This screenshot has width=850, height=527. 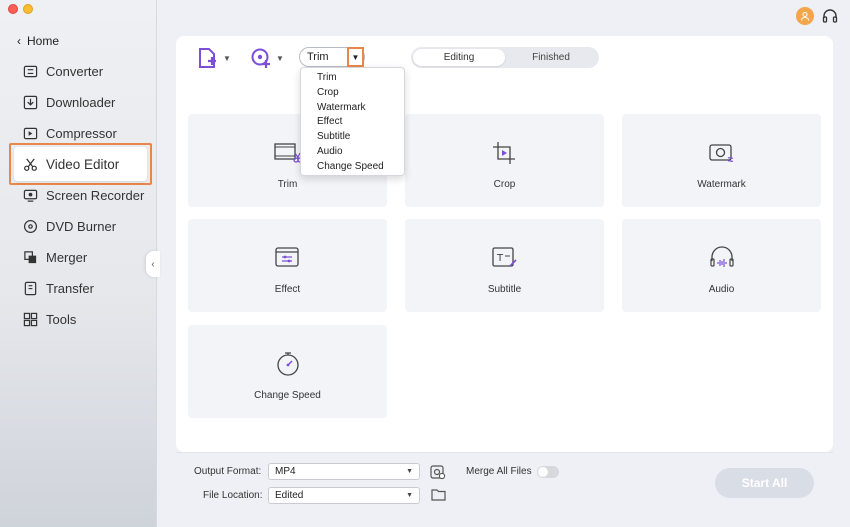 I want to click on collapse-sidebar-button: ‹, so click(x=153, y=264).